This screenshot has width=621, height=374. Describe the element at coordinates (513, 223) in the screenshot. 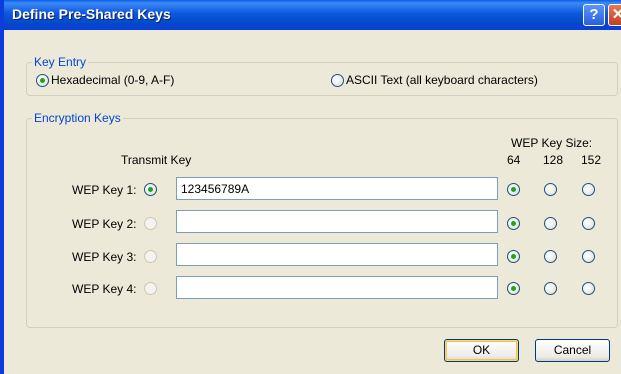

I see `wep-key-2-size-64-radio` at that location.